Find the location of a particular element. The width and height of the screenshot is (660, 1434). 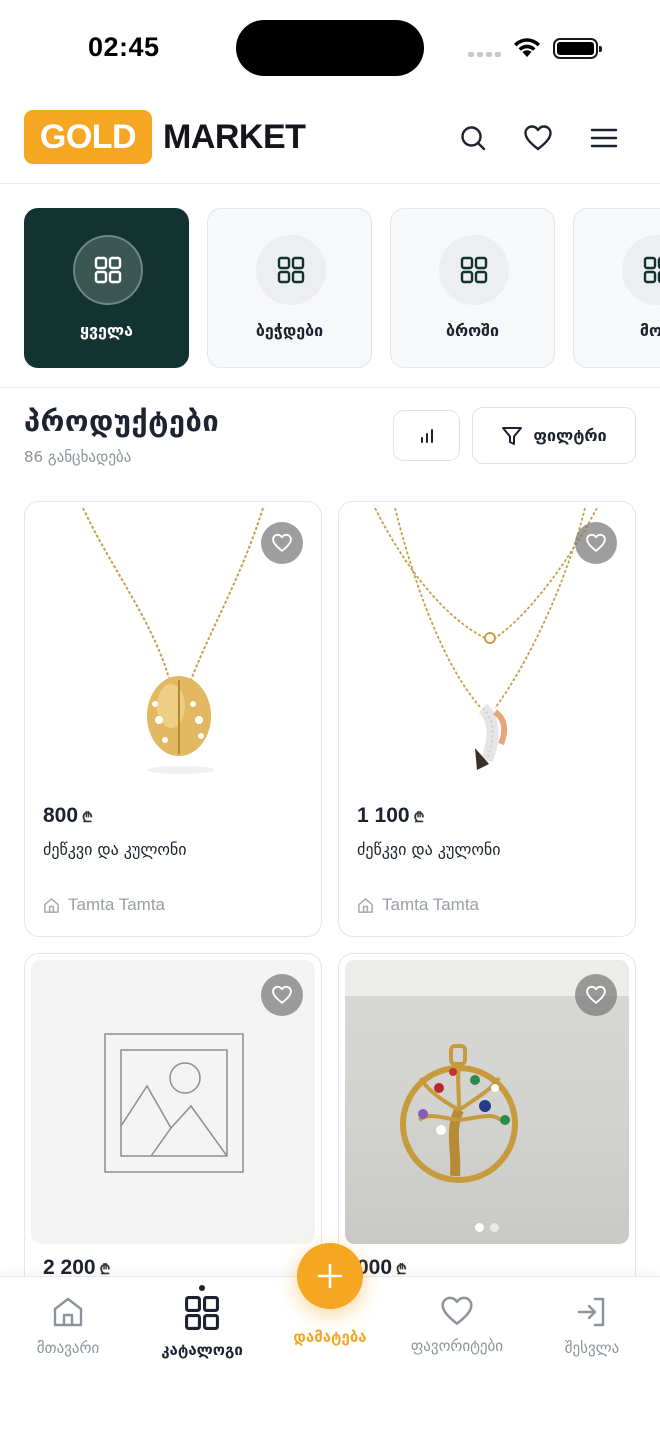

plus-icon is located at coordinates (330, 1276).